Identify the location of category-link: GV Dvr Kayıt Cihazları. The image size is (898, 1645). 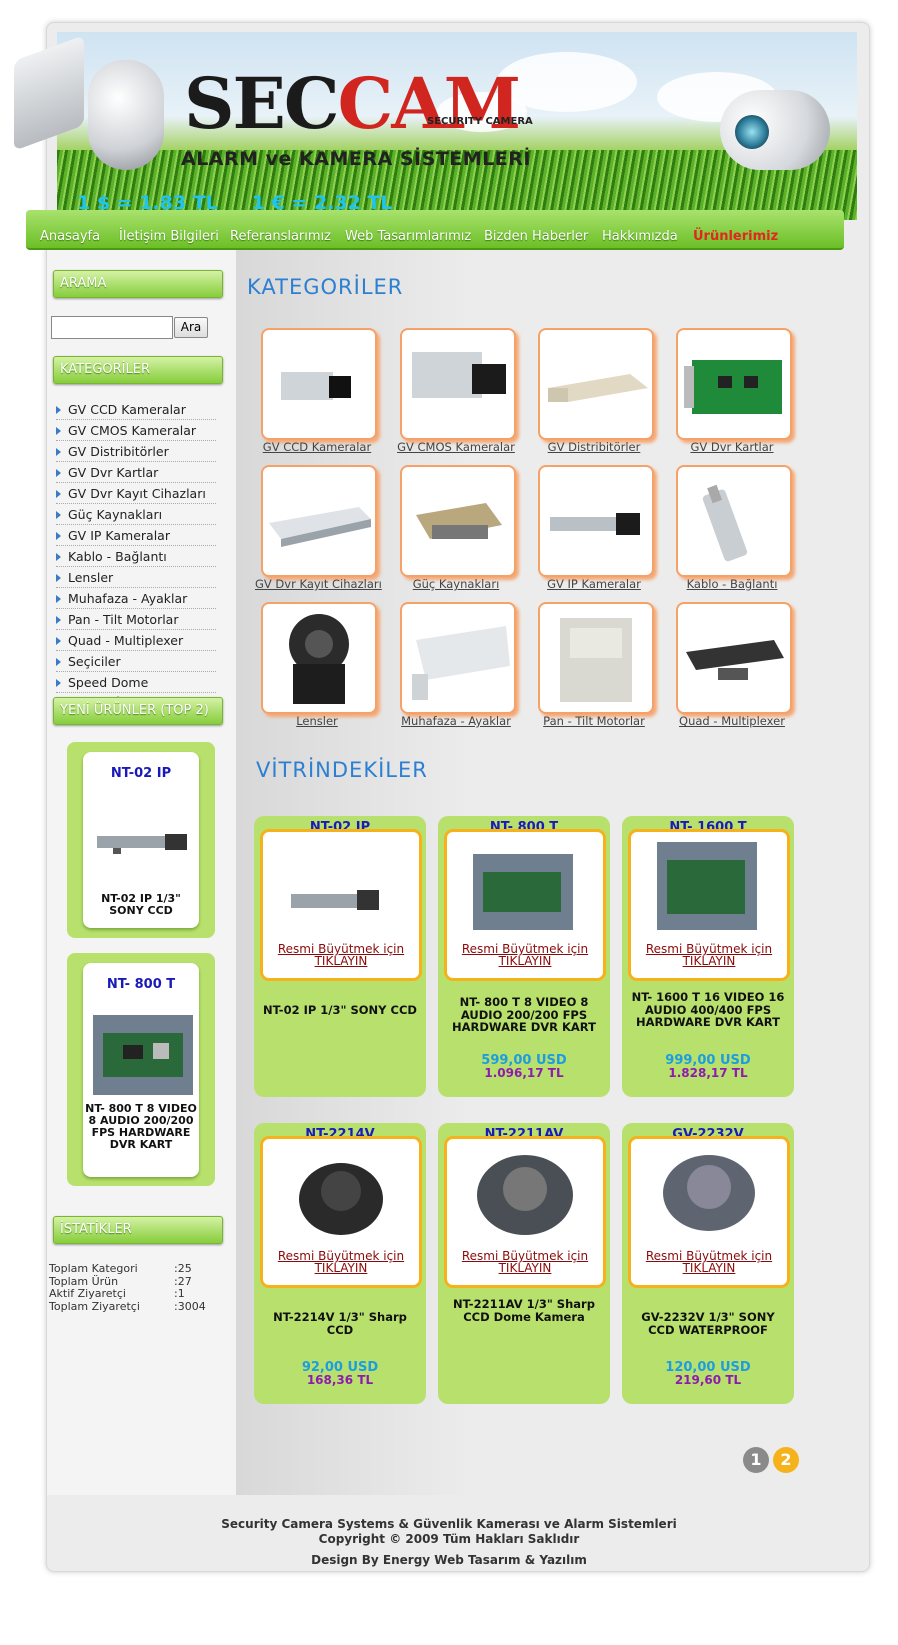
(136, 494).